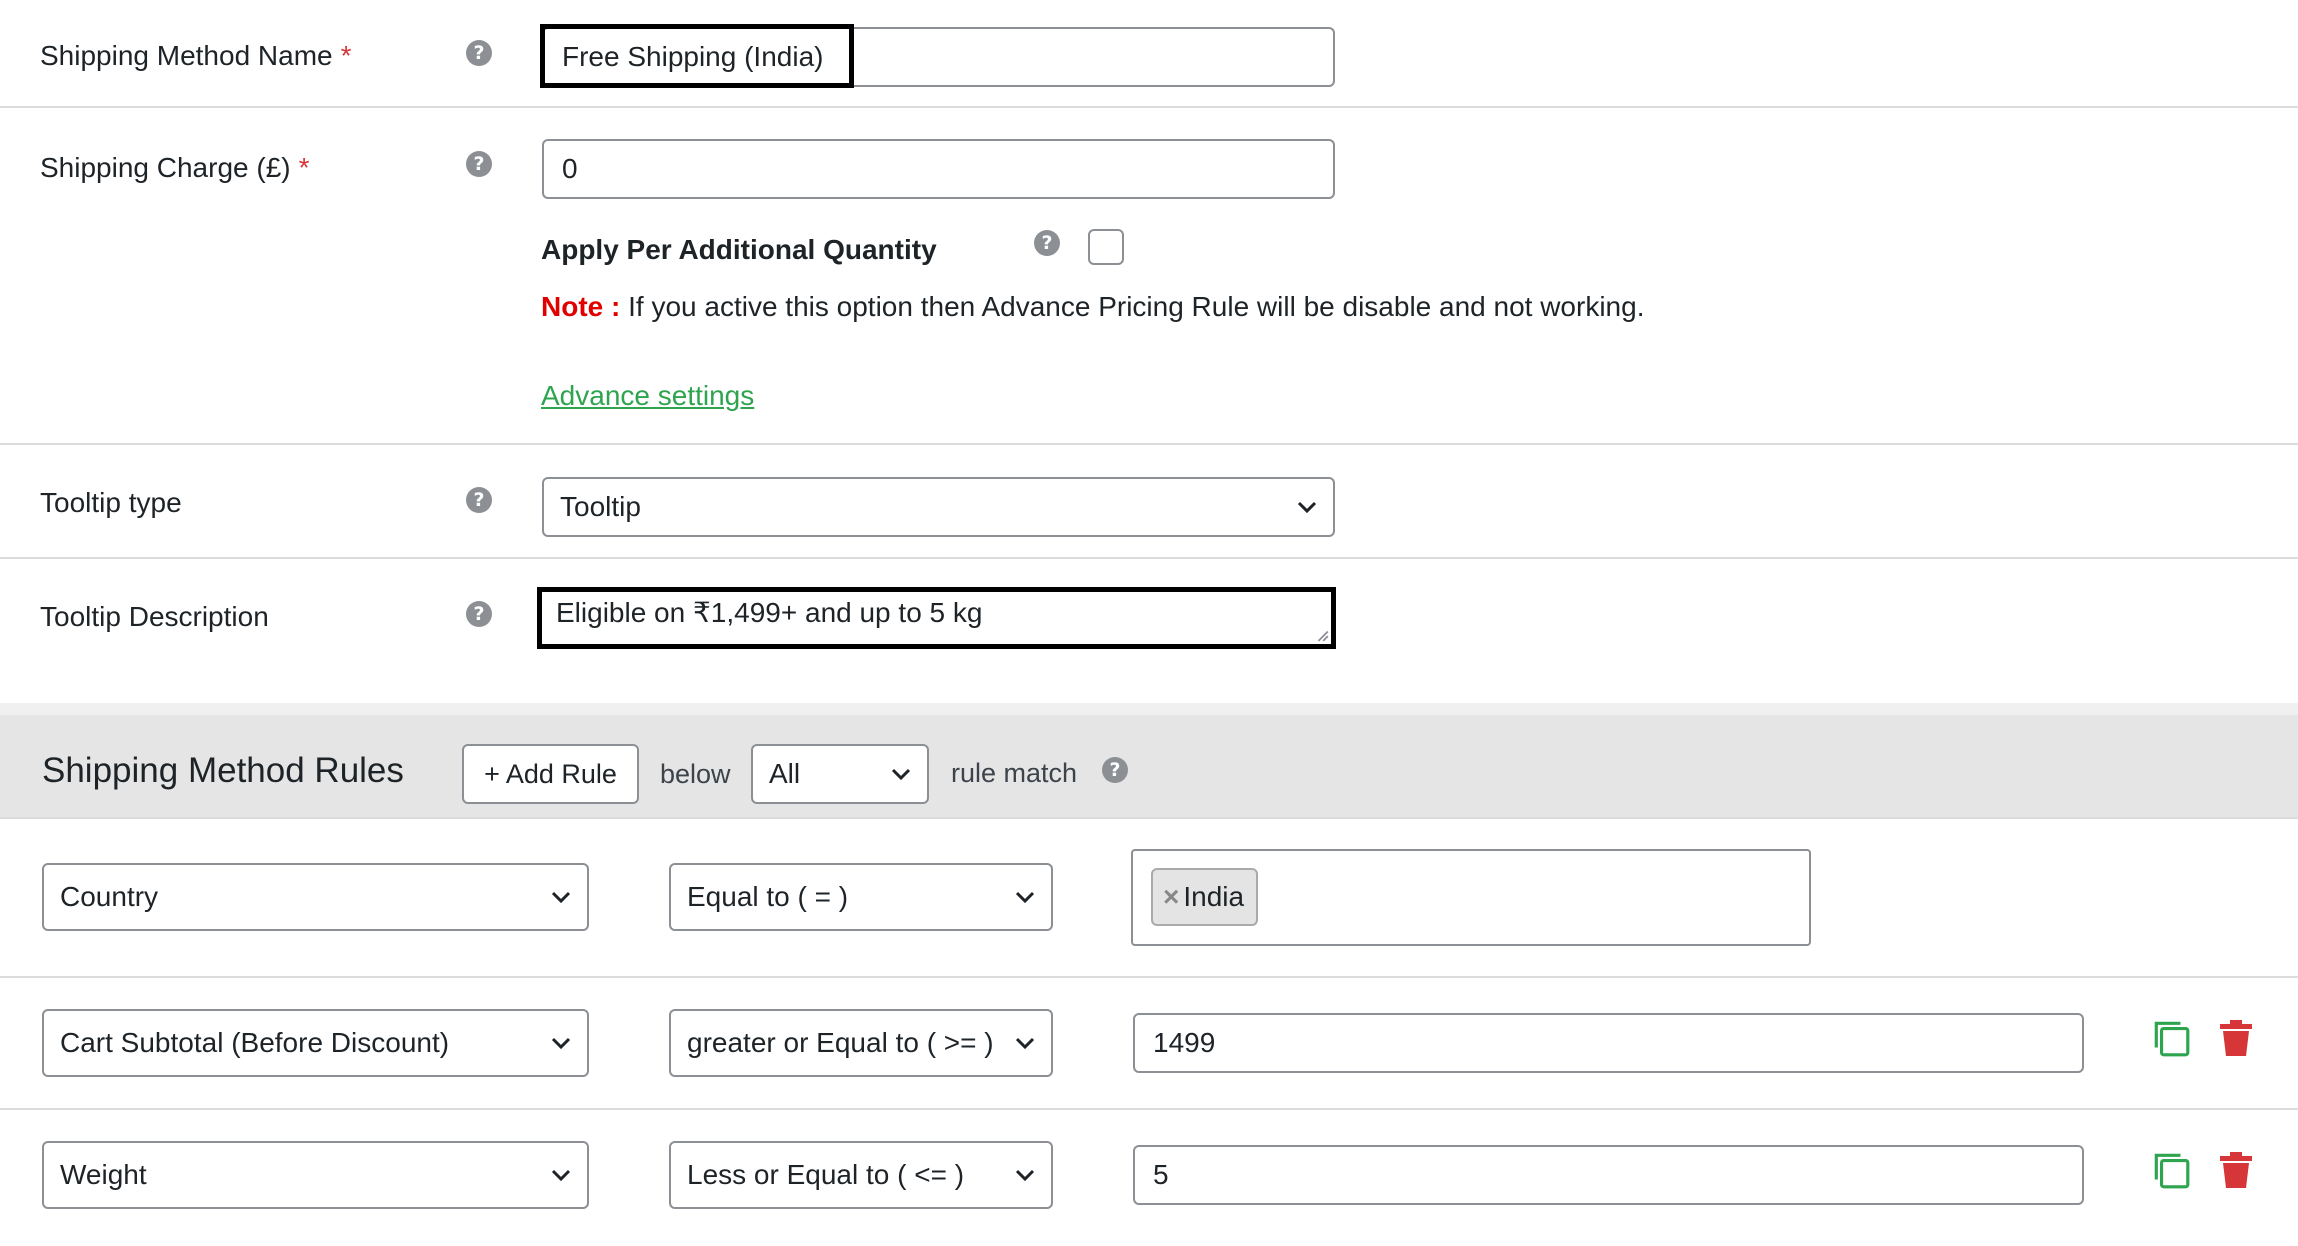 The height and width of the screenshot is (1246, 2298). I want to click on rule-match-value: All, so click(785, 773).